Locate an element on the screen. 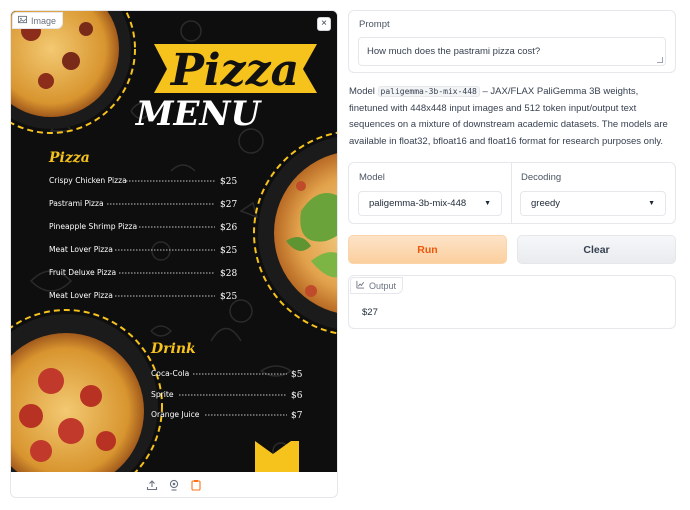 This screenshot has height=510, width=690. prompt-text: How much does the pastrami pizza cost? is located at coordinates (454, 51).